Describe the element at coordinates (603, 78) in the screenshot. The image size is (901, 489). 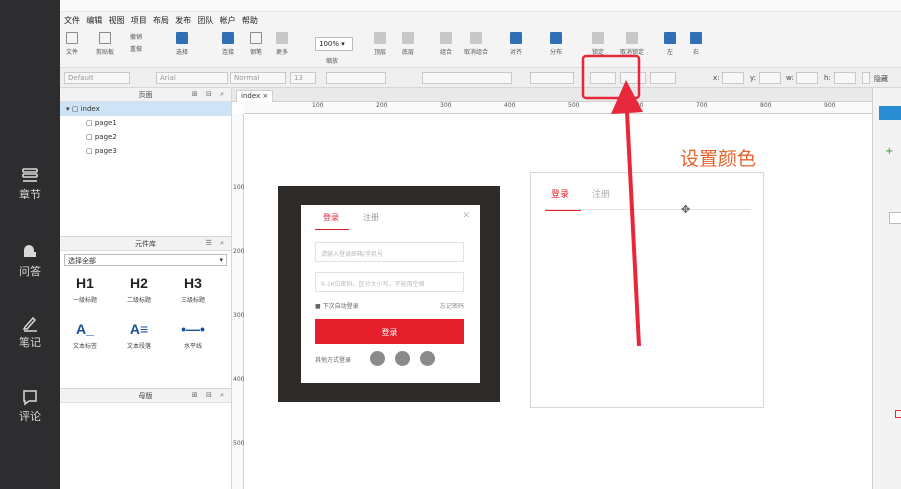
I see `line-color-picker` at that location.